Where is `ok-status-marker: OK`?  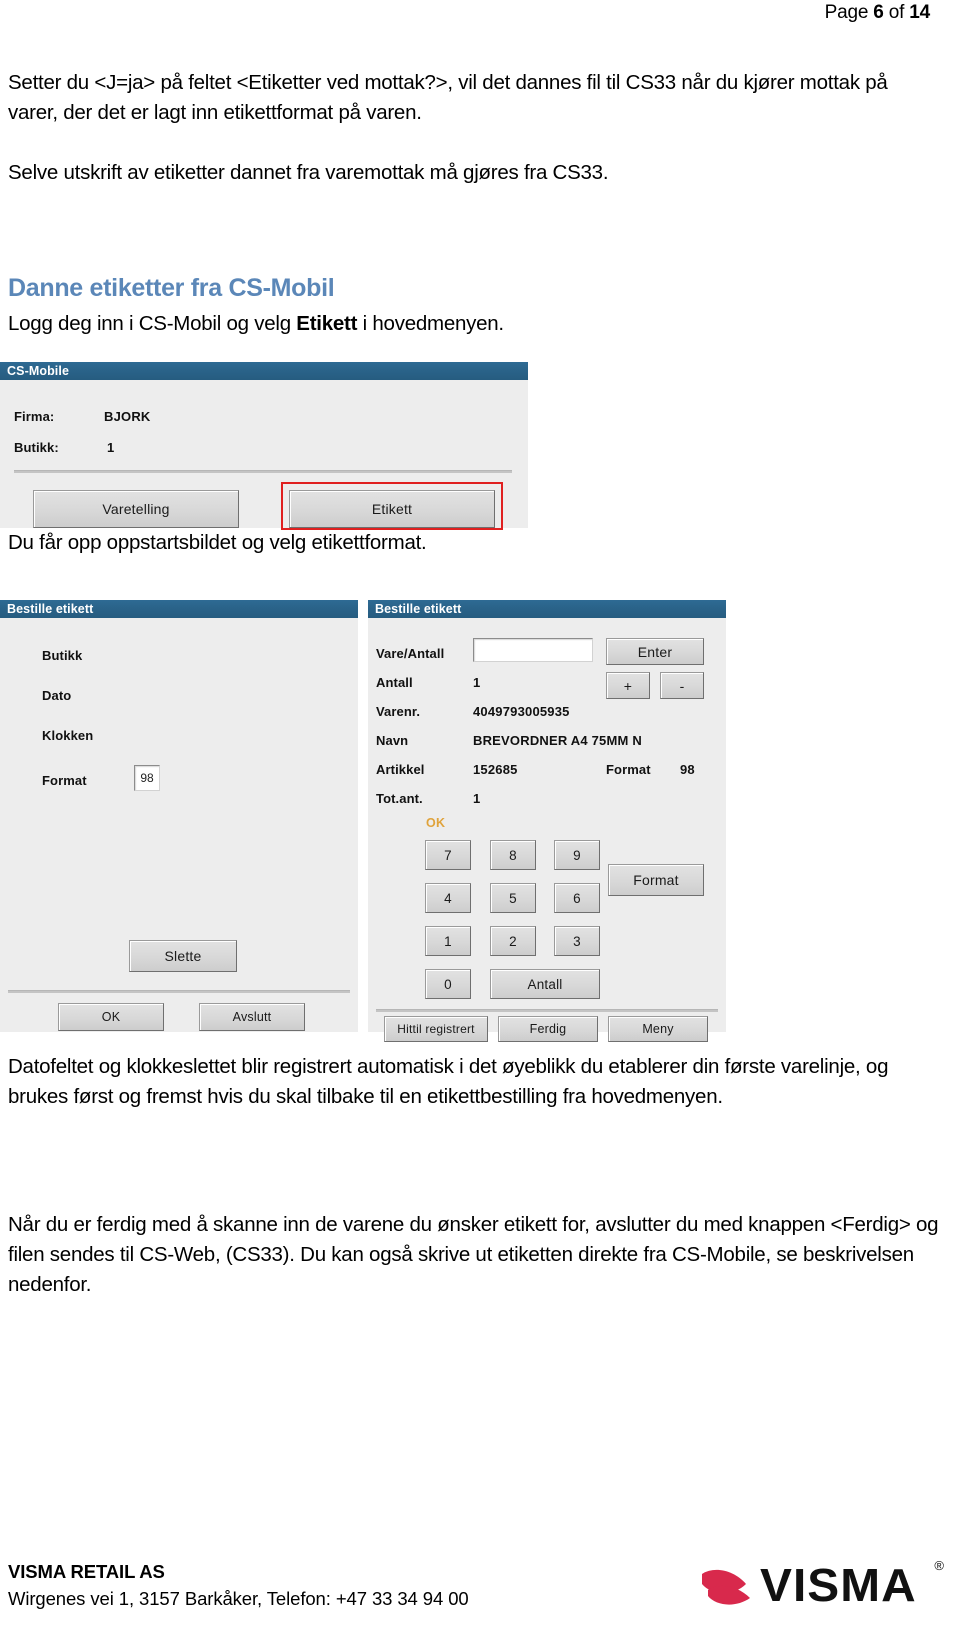 ok-status-marker: OK is located at coordinates (436, 823).